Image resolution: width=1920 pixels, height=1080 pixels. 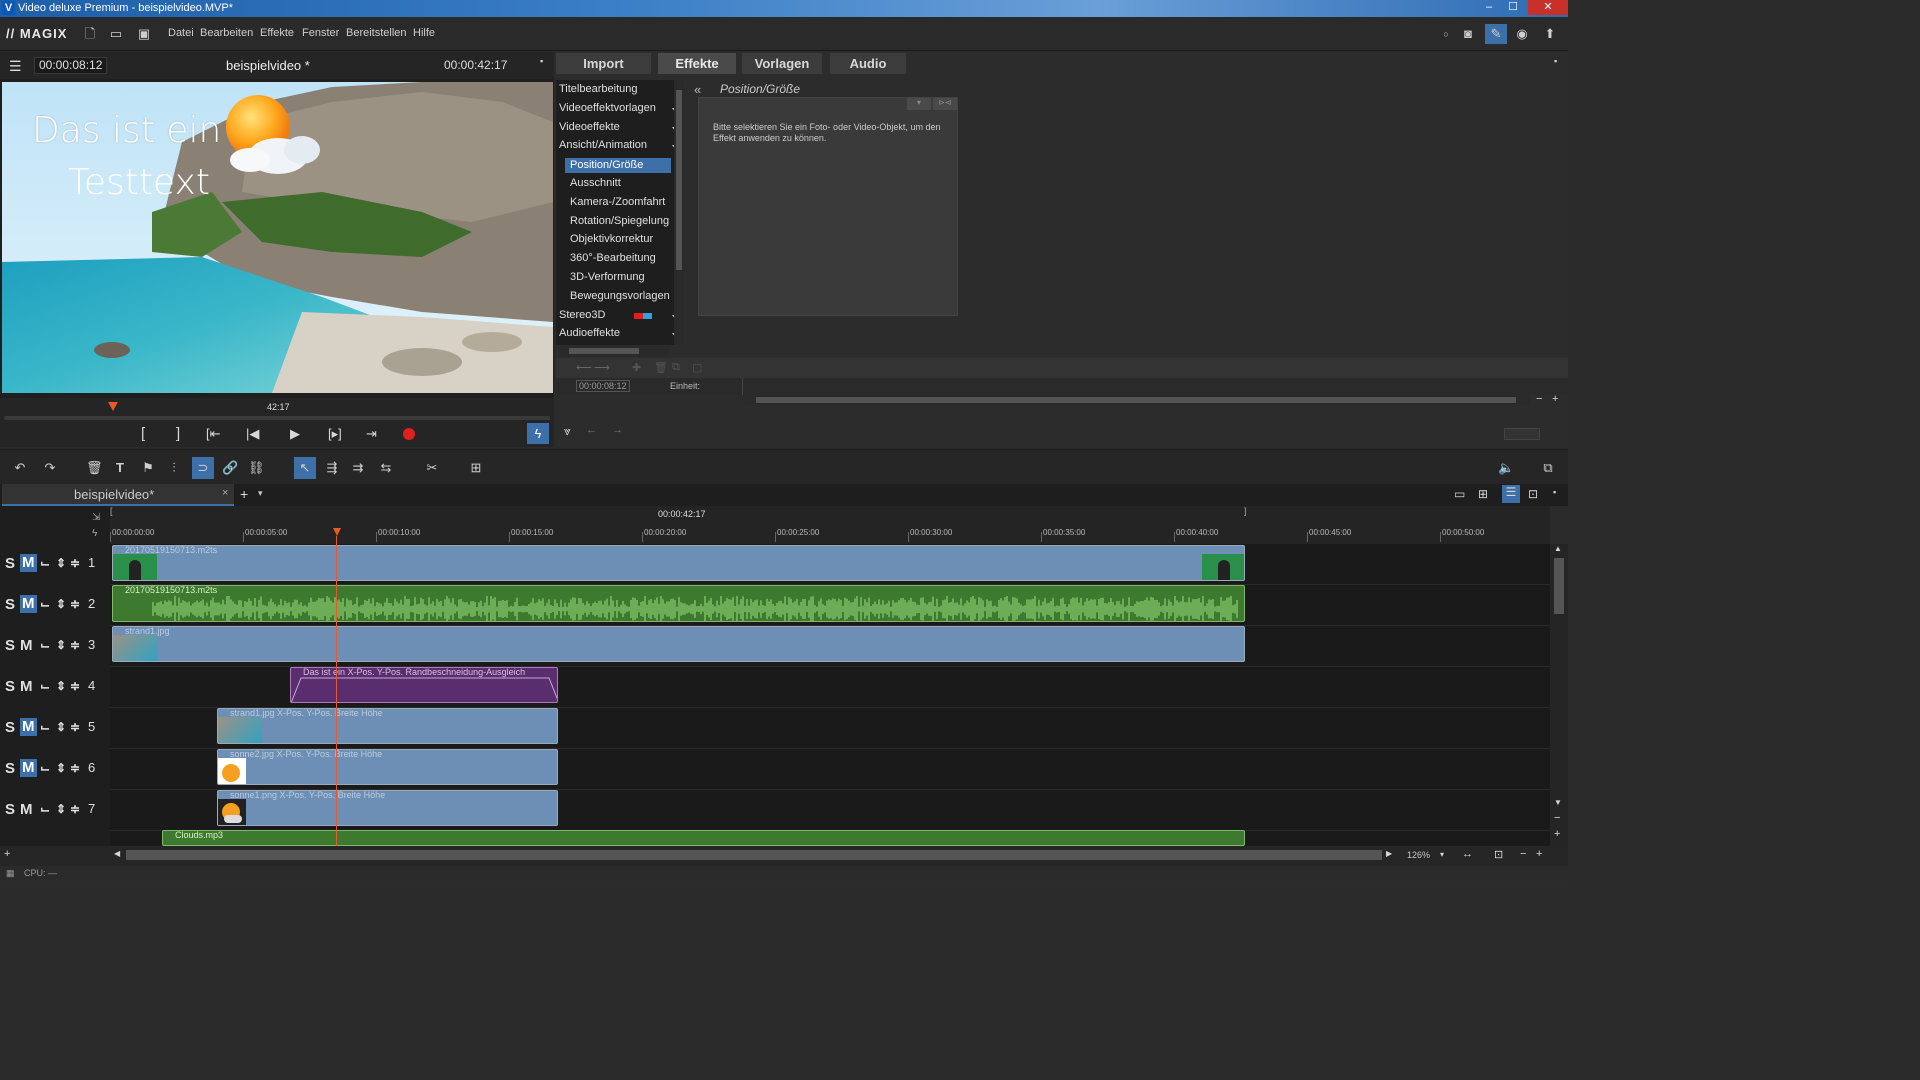 What do you see at coordinates (782, 63) in the screenshot?
I see `tab-vorlagen: Vorlagen` at bounding box center [782, 63].